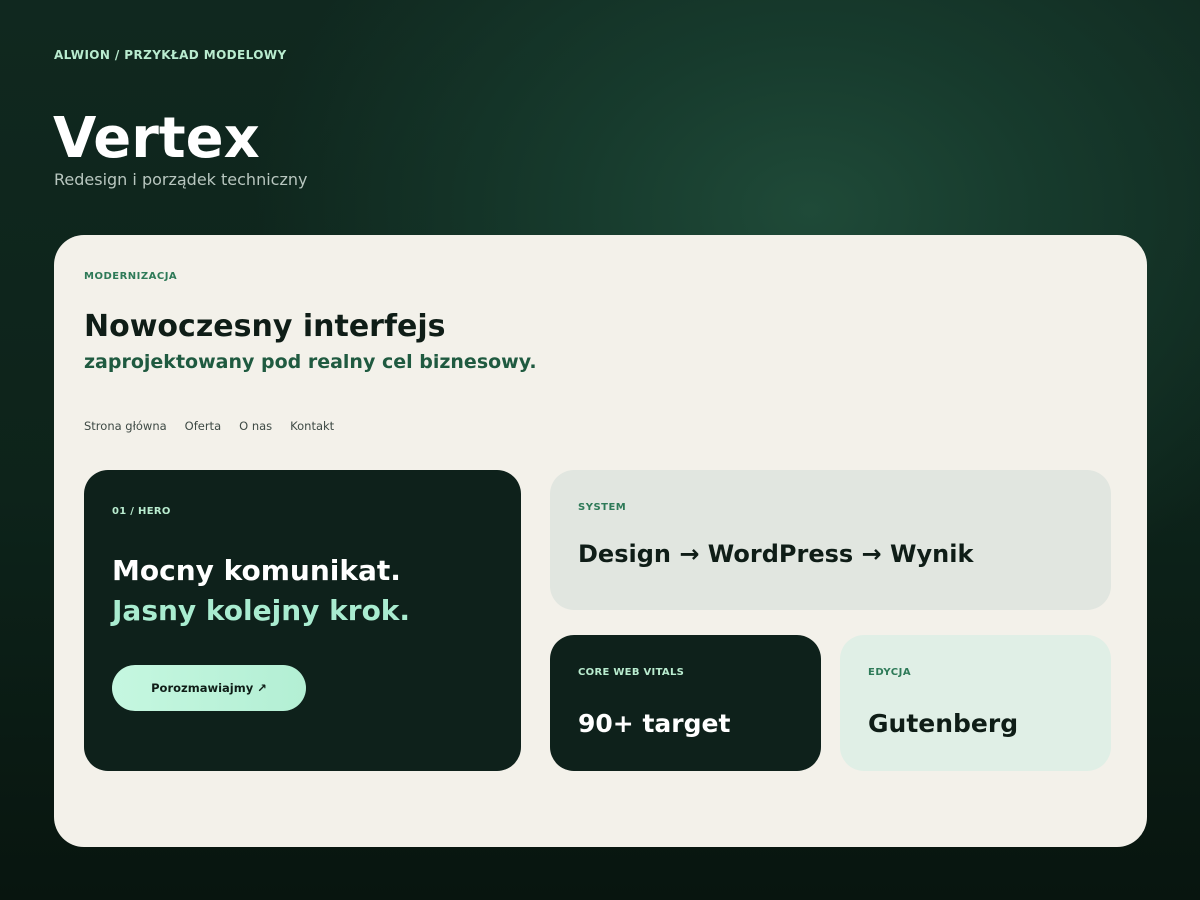  What do you see at coordinates (943, 723) in the screenshot?
I see `edit-value: Gutenberg` at bounding box center [943, 723].